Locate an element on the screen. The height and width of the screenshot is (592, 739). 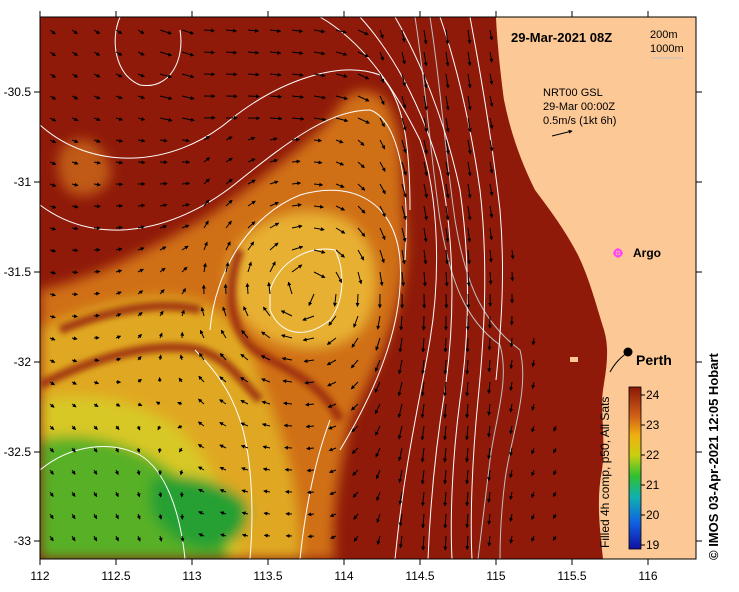
x-tick-label: 115 is located at coordinates (495, 576).